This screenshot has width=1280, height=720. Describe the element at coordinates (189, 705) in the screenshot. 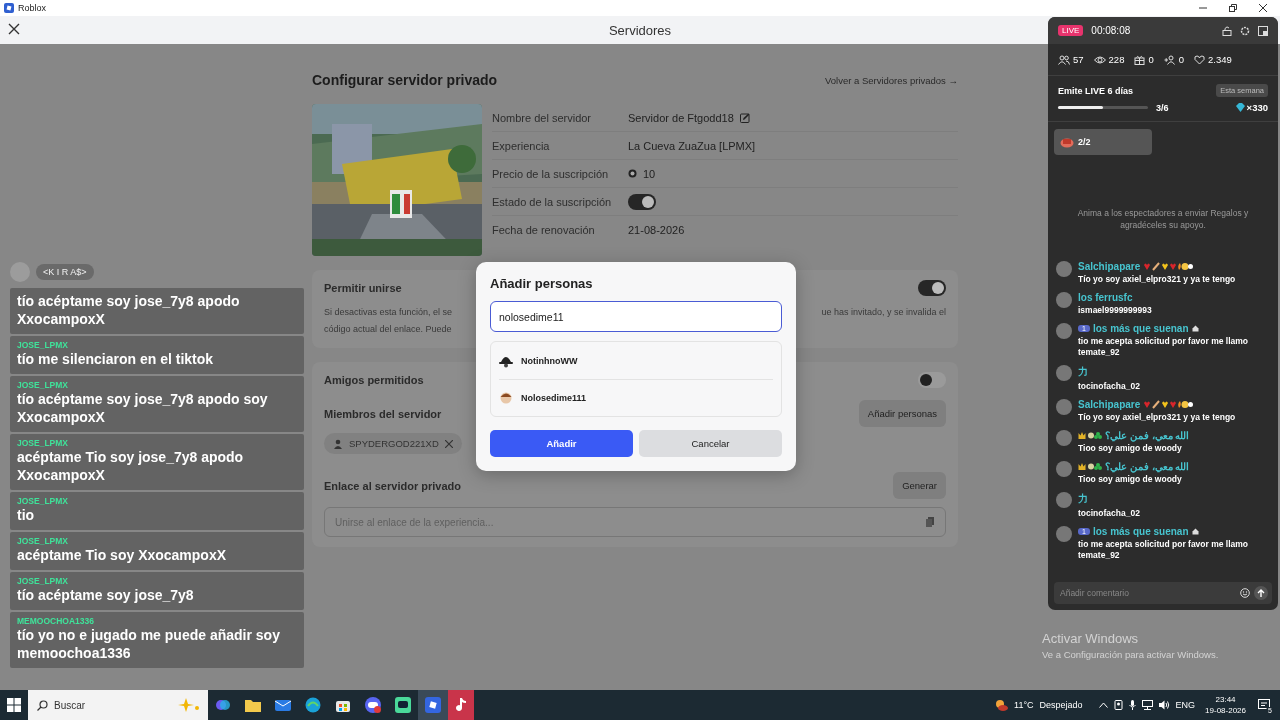

I see `sparkle-icon` at that location.